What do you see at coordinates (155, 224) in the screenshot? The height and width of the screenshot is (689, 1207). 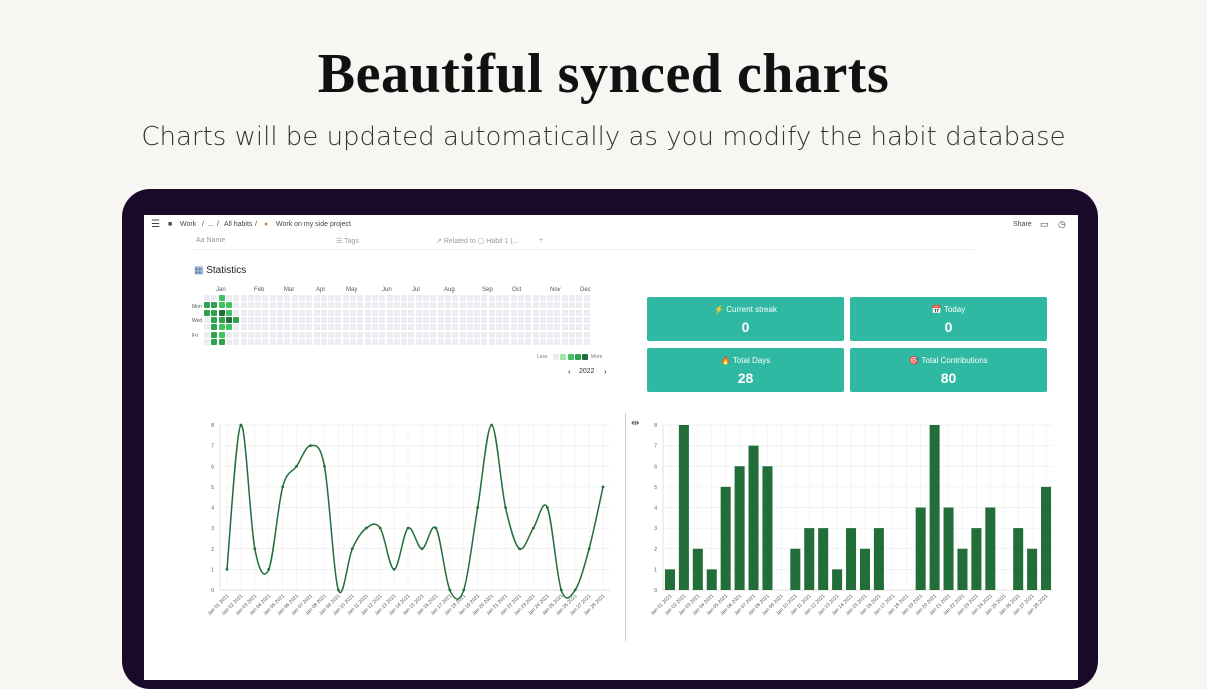 I see `menu-icon: ☰` at bounding box center [155, 224].